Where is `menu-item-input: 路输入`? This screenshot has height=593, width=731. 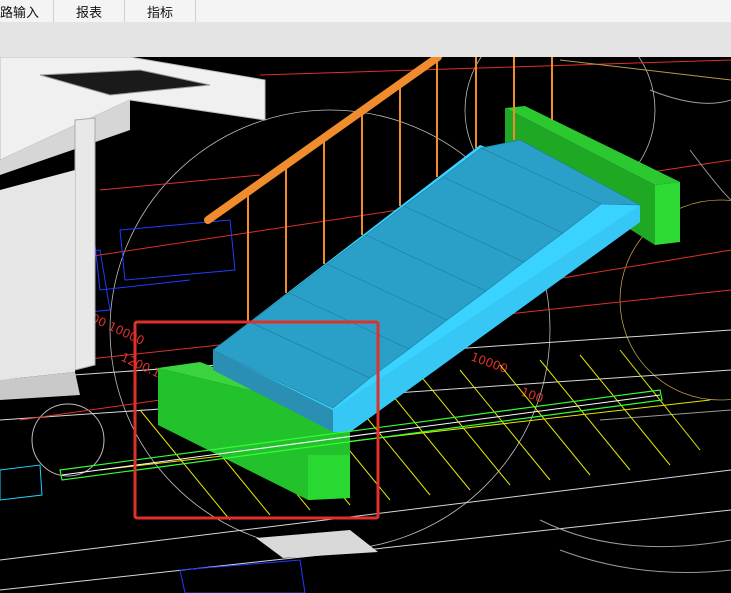
menu-item-input: 路输入 is located at coordinates (27, 11).